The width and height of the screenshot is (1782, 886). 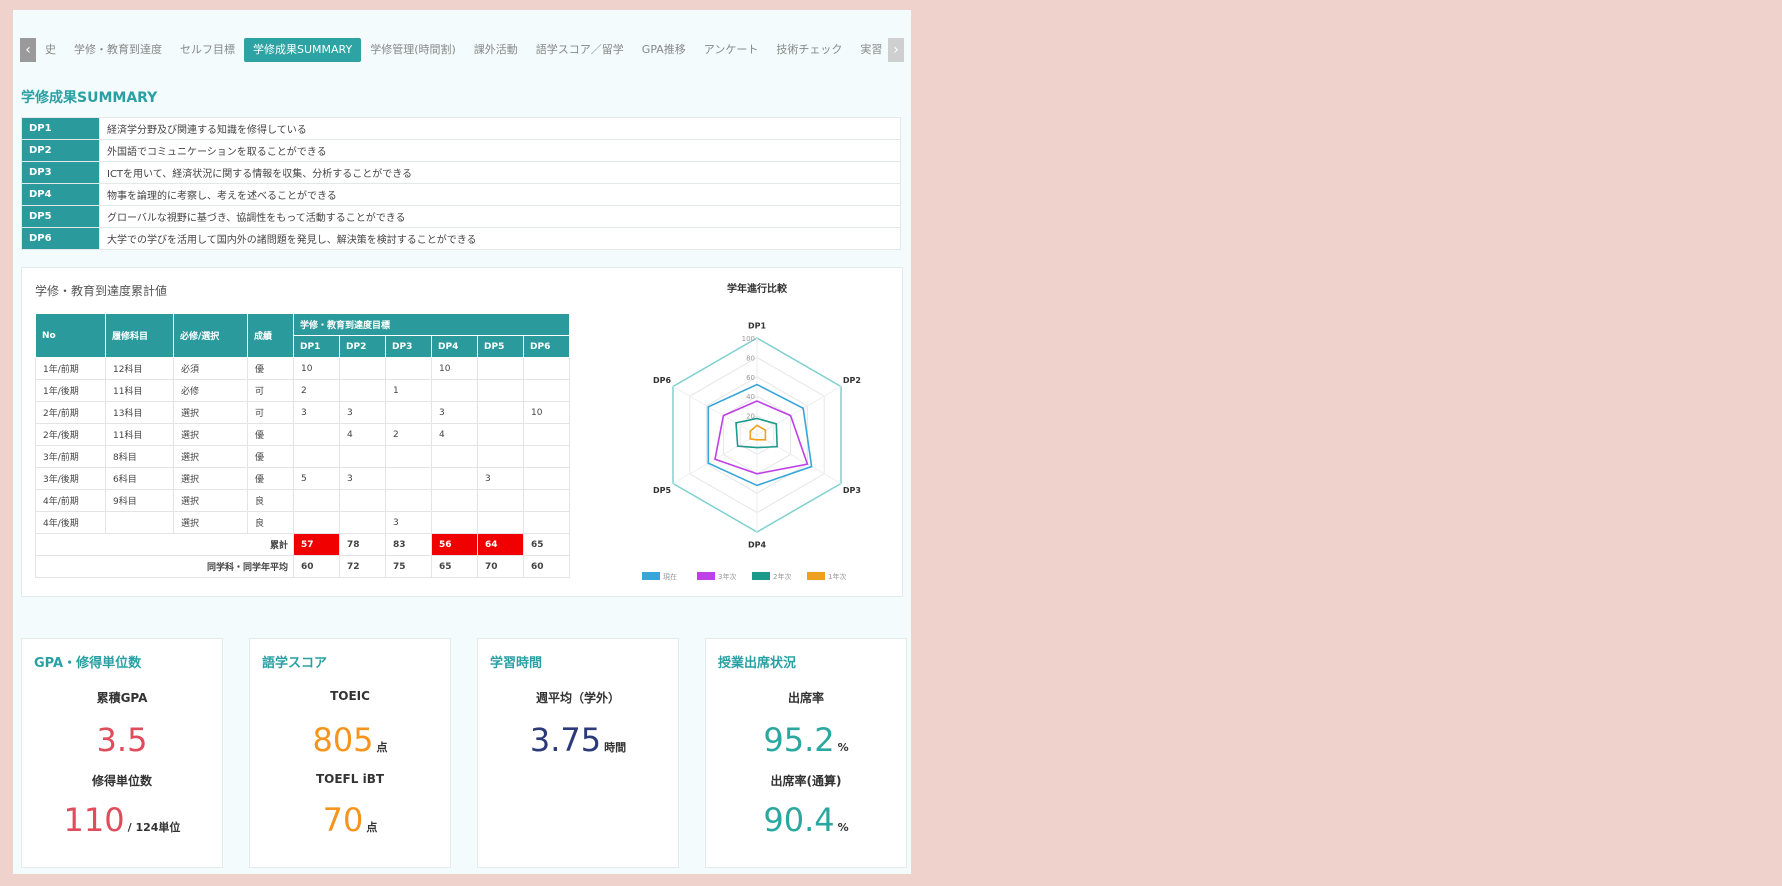 I want to click on toefl-unit: 点, so click(x=372, y=827).